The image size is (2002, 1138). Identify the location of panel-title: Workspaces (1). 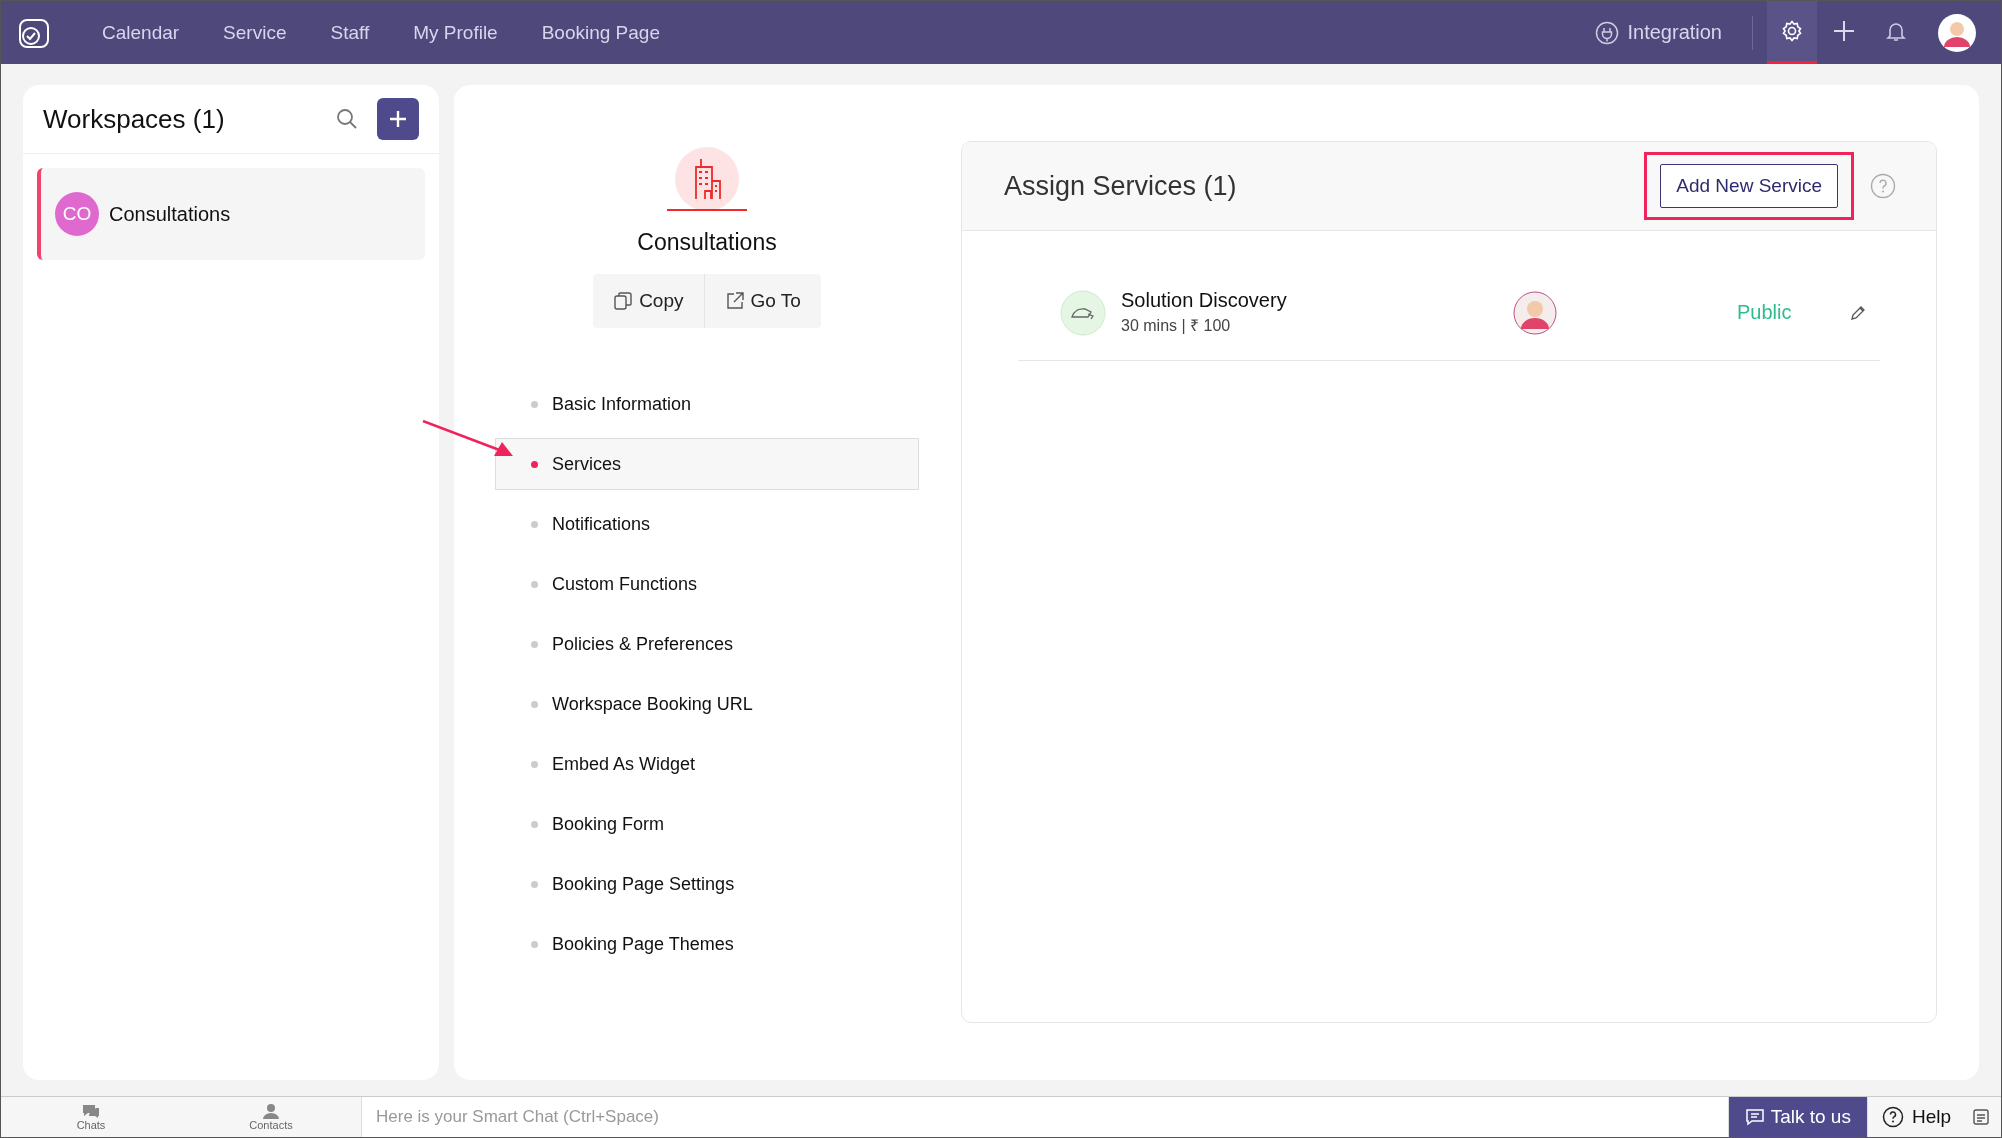
(134, 119).